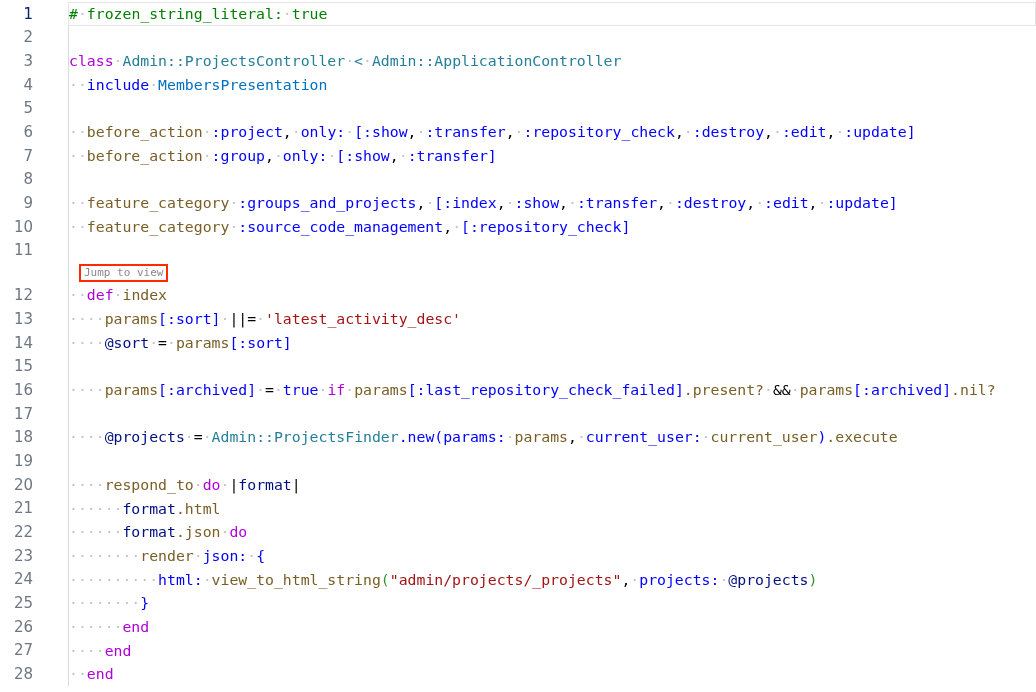 The height and width of the screenshot is (692, 1036). What do you see at coordinates (22, 675) in the screenshot?
I see `line-number: 28` at bounding box center [22, 675].